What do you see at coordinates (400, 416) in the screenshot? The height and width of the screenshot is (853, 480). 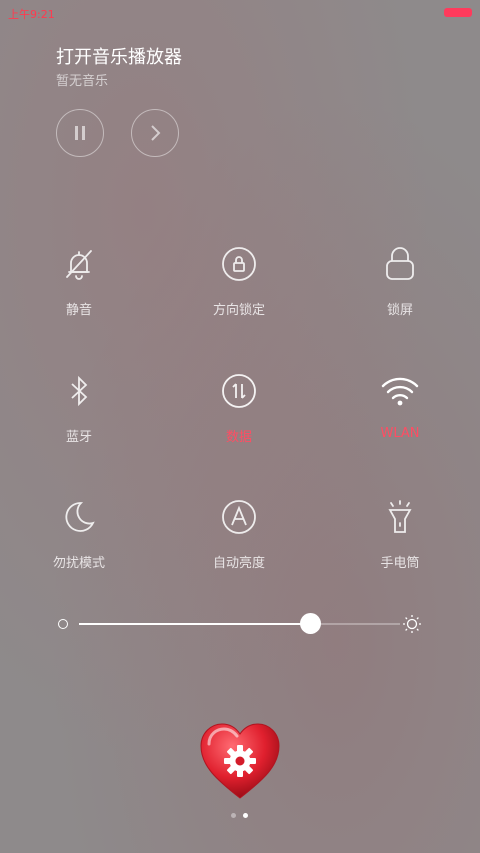 I see `toggle-wlan: WLAN` at bounding box center [400, 416].